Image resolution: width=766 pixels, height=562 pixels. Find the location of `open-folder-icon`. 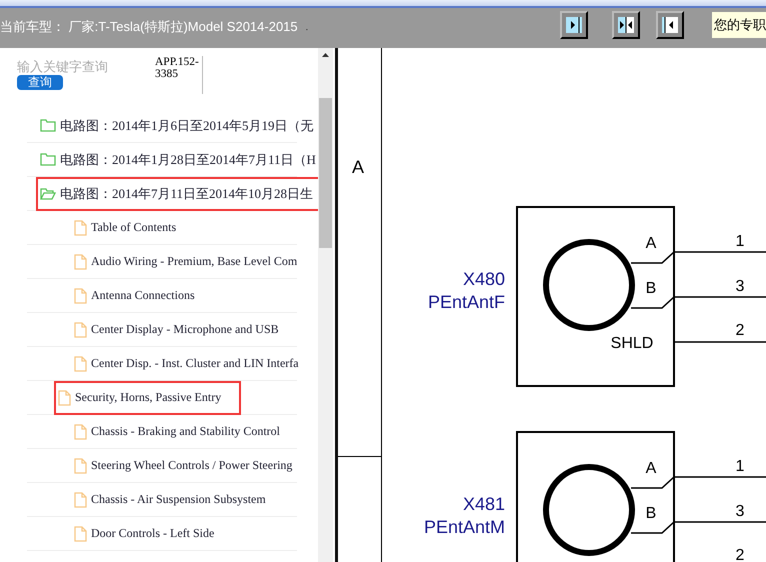

open-folder-icon is located at coordinates (48, 193).